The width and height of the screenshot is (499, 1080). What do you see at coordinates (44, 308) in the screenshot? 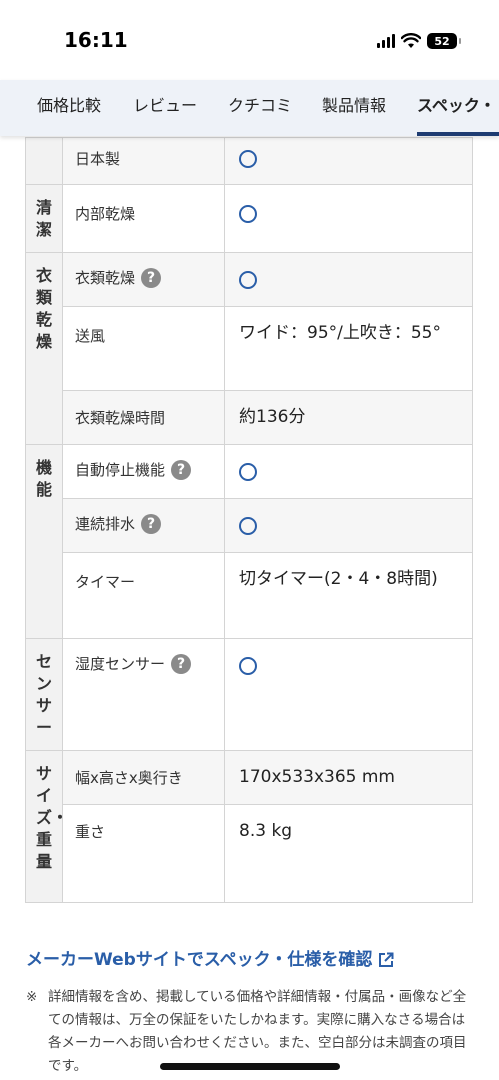
I see `category-label: 衣類乾燥` at bounding box center [44, 308].